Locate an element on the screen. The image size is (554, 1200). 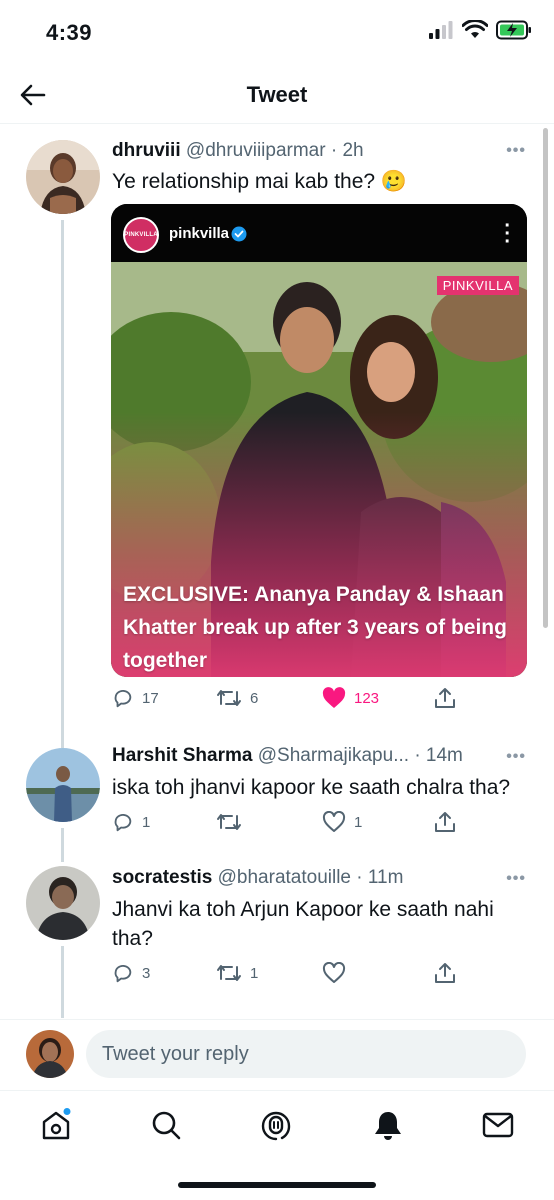
retweet-button is located at coordinates (269, 822).